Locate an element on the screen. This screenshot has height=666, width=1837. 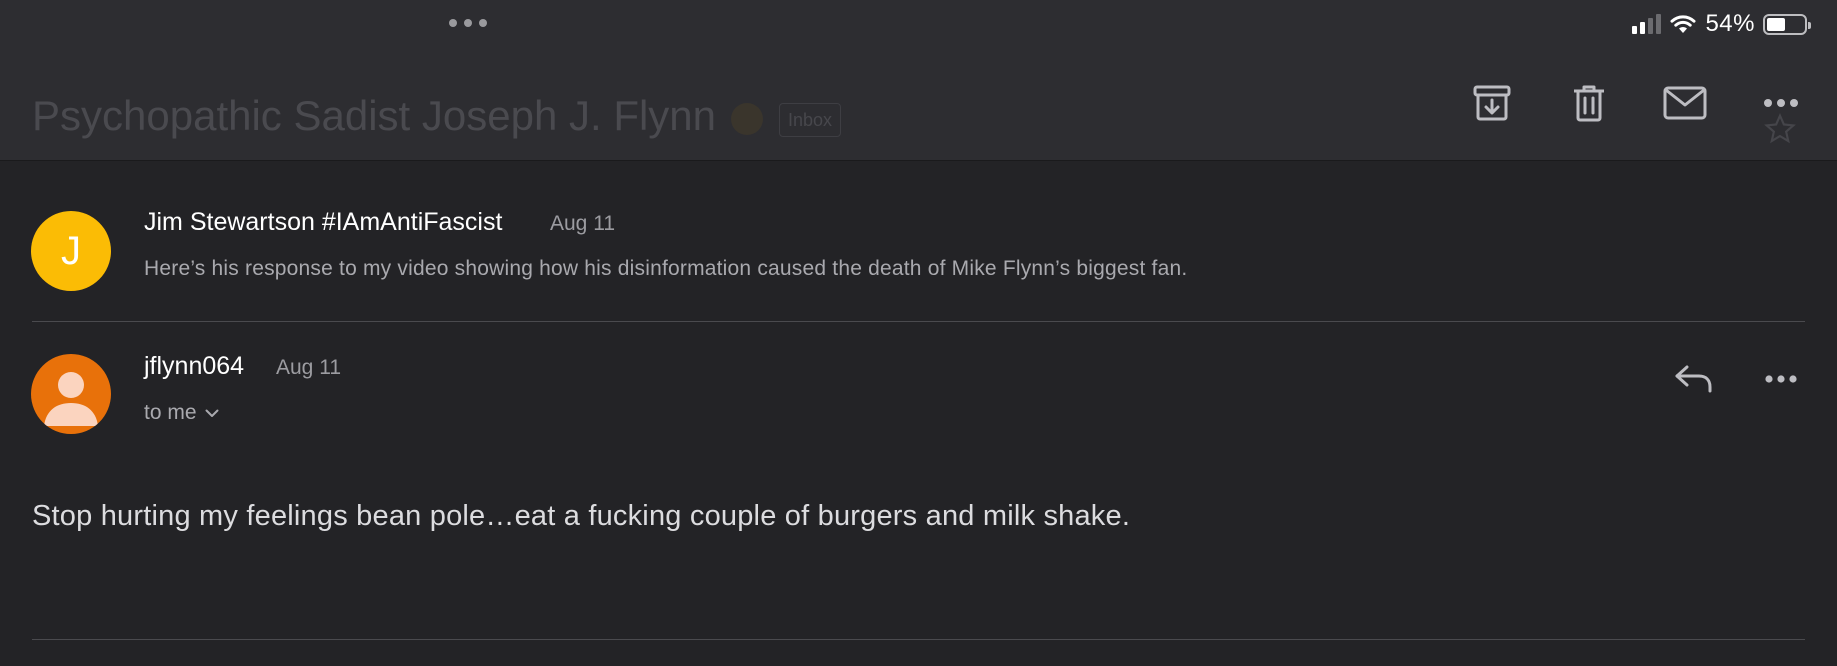
inbox-label: Inbox is located at coordinates (810, 120).